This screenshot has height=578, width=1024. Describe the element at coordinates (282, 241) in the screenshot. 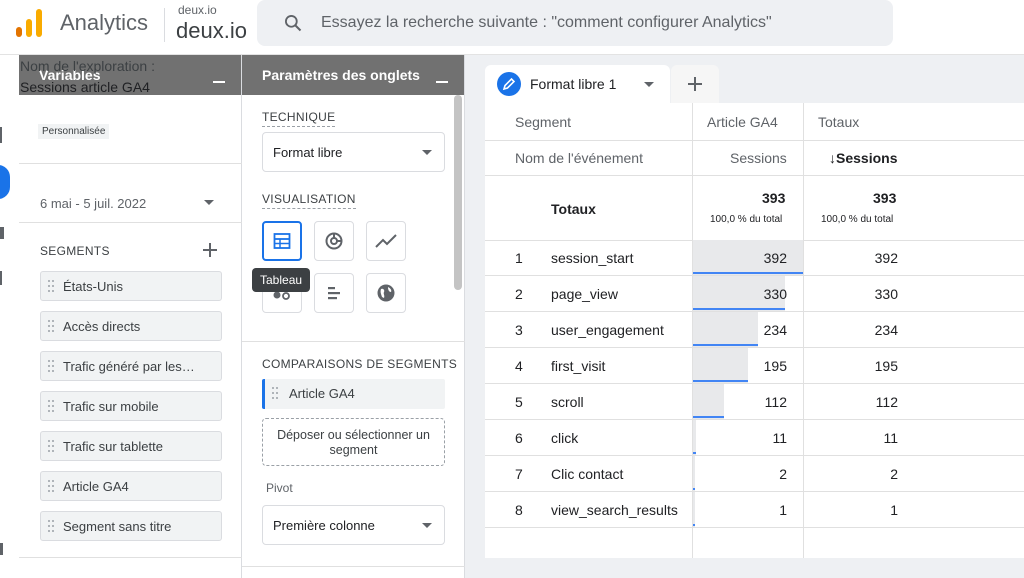

I see `table-viz-button` at that location.